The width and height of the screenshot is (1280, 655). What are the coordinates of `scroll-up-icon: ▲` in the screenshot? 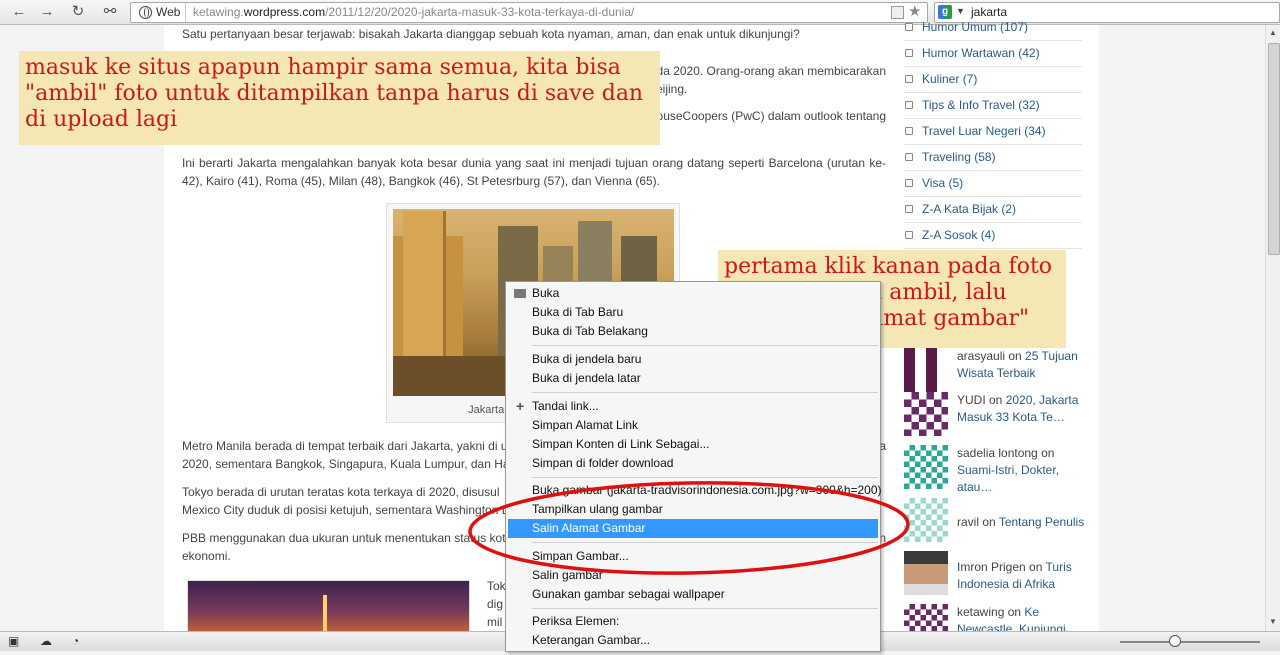 It's located at (1273, 32).